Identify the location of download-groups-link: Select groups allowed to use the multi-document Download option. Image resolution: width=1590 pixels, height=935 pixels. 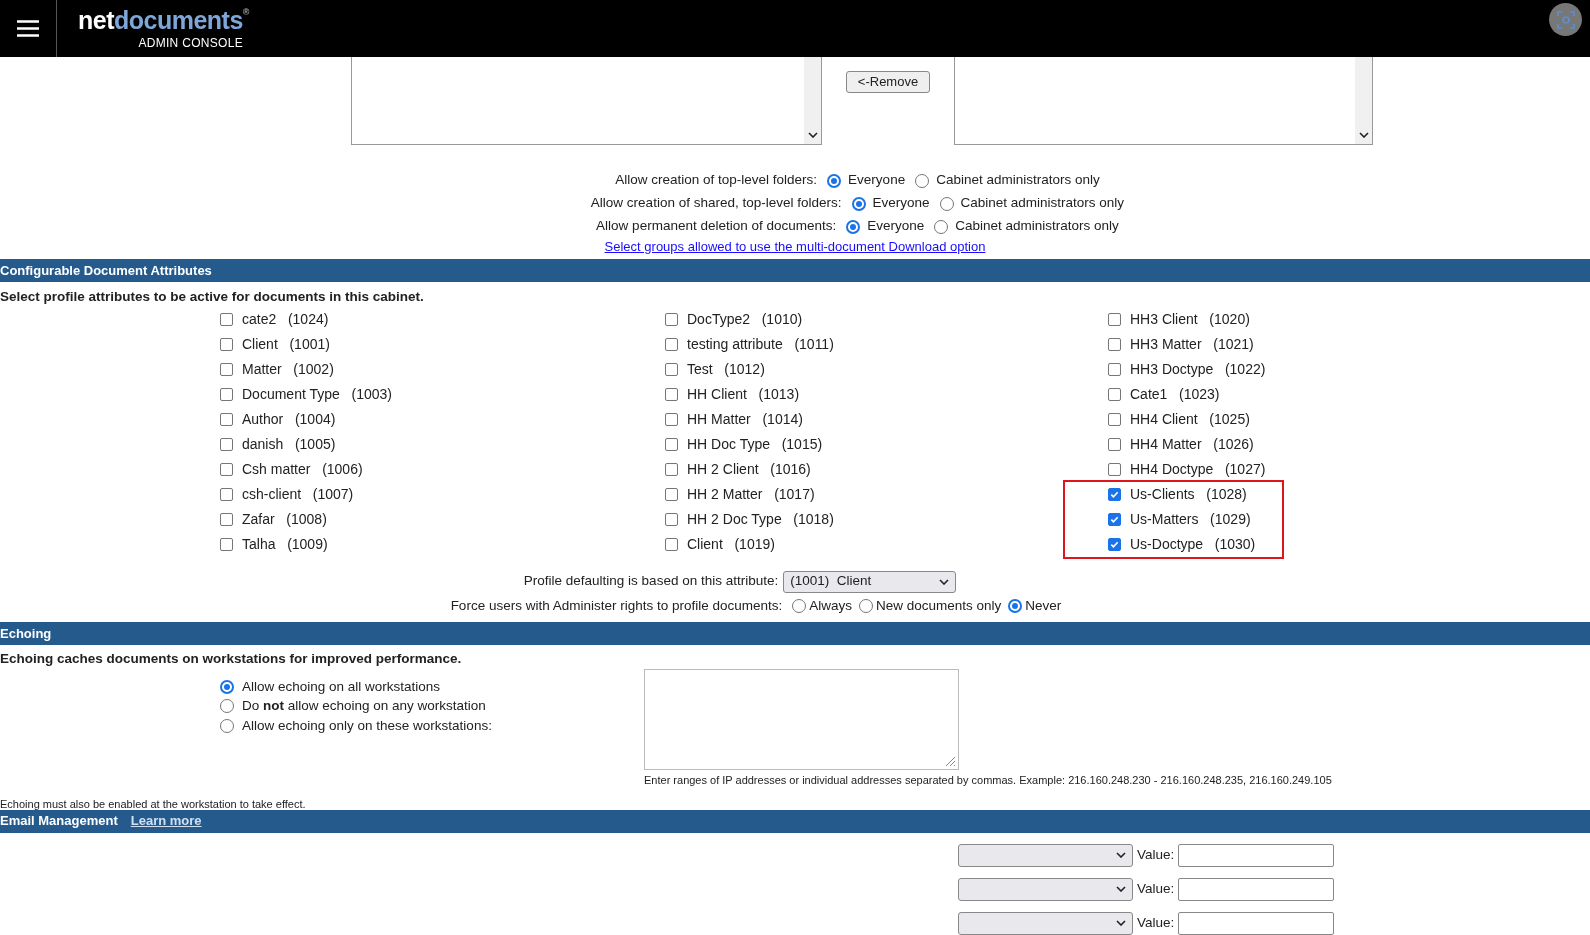
(795, 247).